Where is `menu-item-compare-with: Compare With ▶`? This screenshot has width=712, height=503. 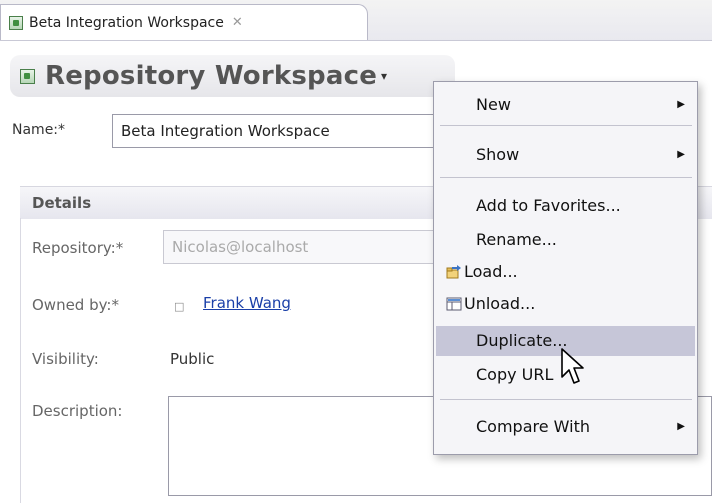
menu-item-compare-with: Compare With ▶ is located at coordinates (565, 427).